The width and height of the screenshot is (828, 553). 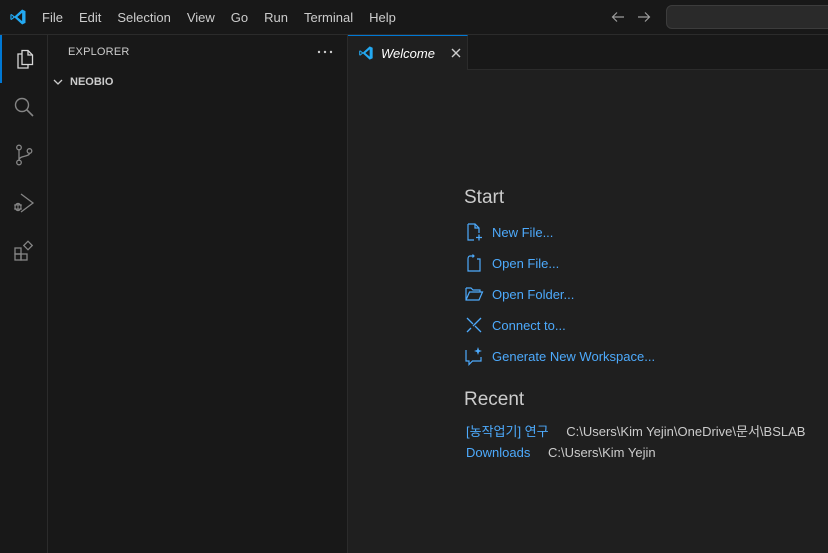 I want to click on explorer-activity-button, so click(x=24, y=59).